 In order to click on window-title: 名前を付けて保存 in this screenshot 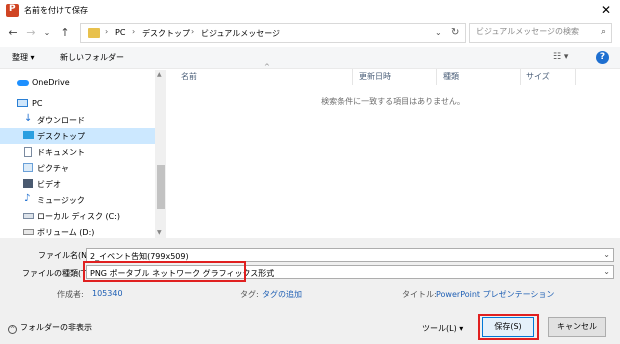, I will do `click(56, 10)`.